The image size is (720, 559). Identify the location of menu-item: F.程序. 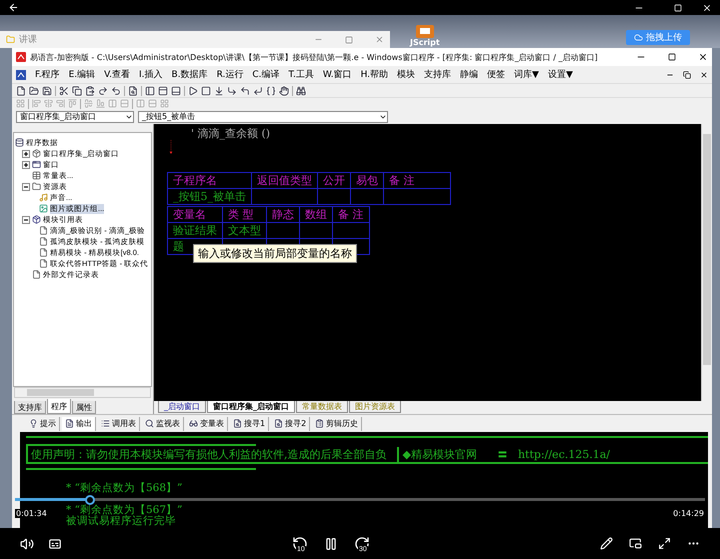
(47, 74).